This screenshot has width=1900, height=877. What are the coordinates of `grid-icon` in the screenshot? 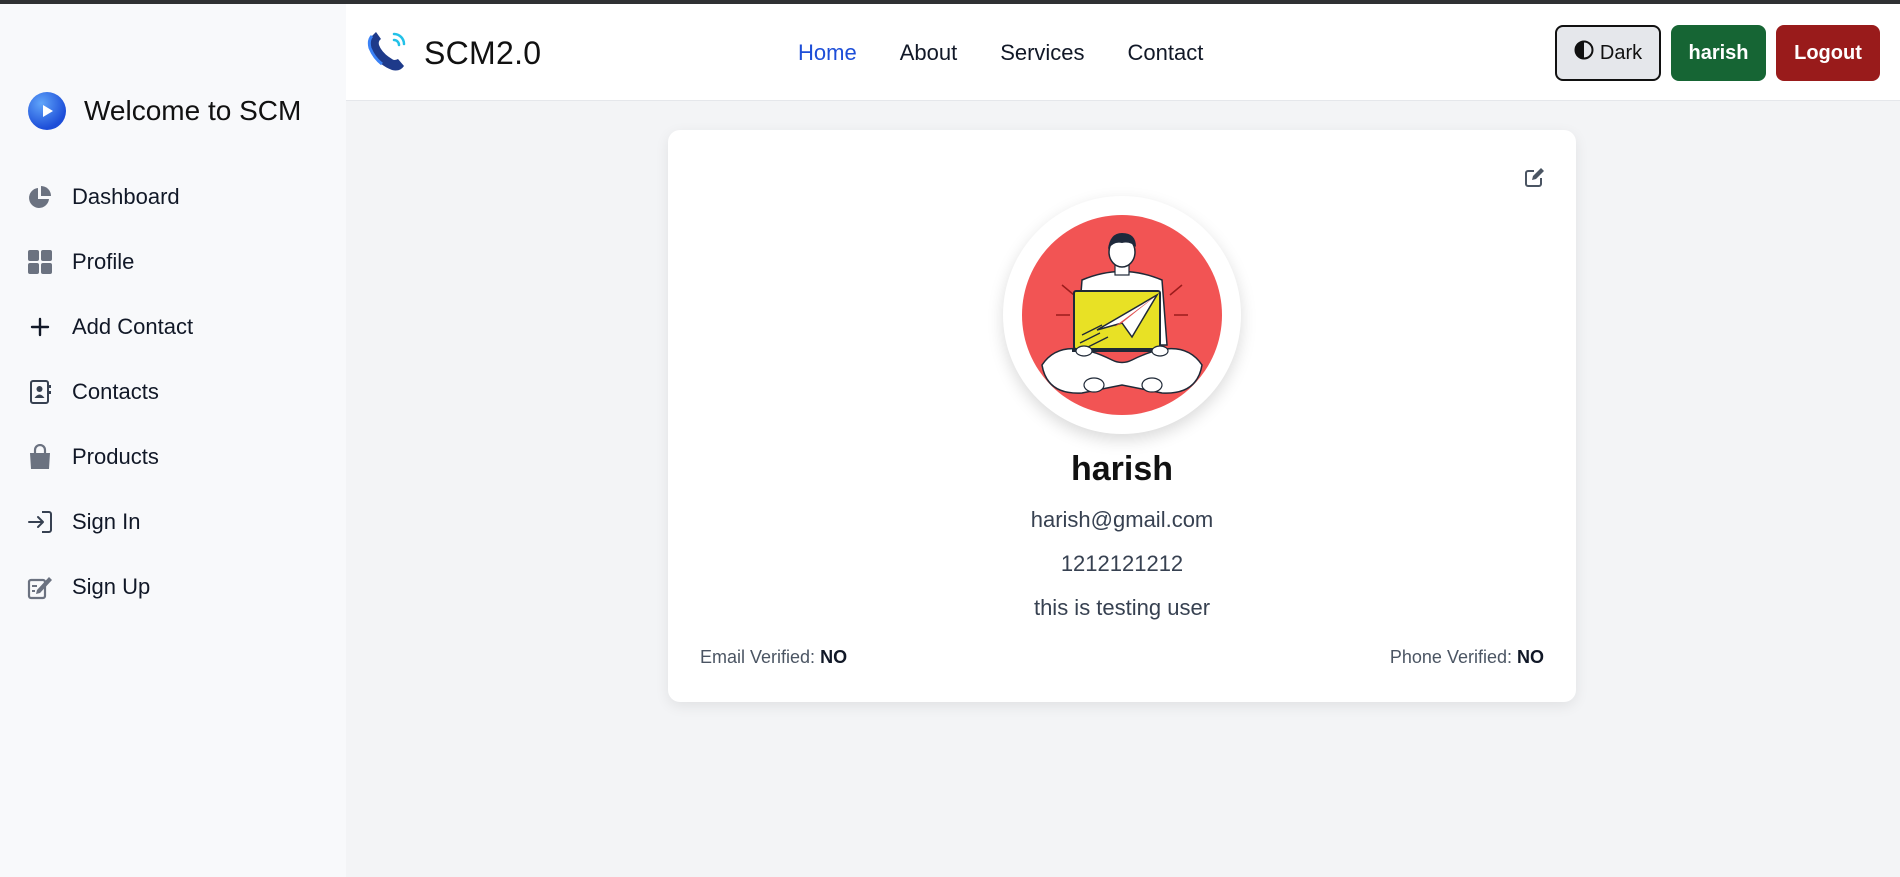 It's located at (40, 262).